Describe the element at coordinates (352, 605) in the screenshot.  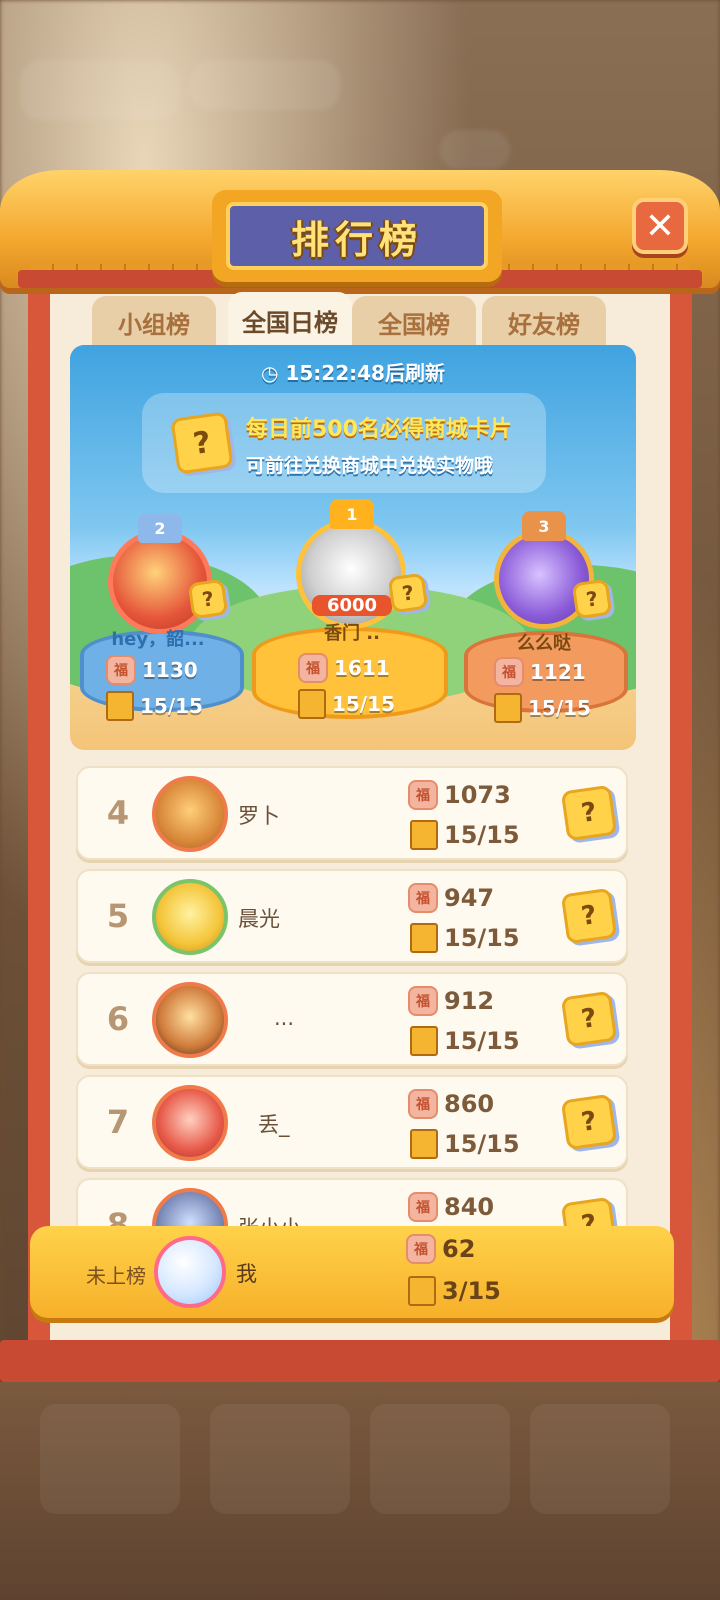
I see `score-badge: 6000` at that location.